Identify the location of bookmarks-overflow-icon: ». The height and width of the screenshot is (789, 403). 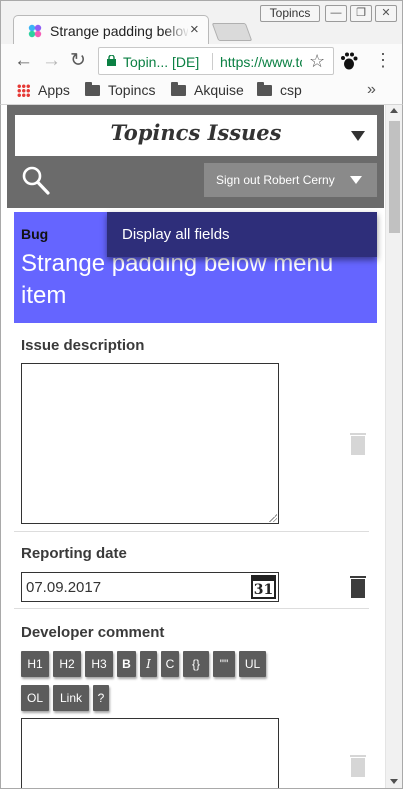
(371, 90).